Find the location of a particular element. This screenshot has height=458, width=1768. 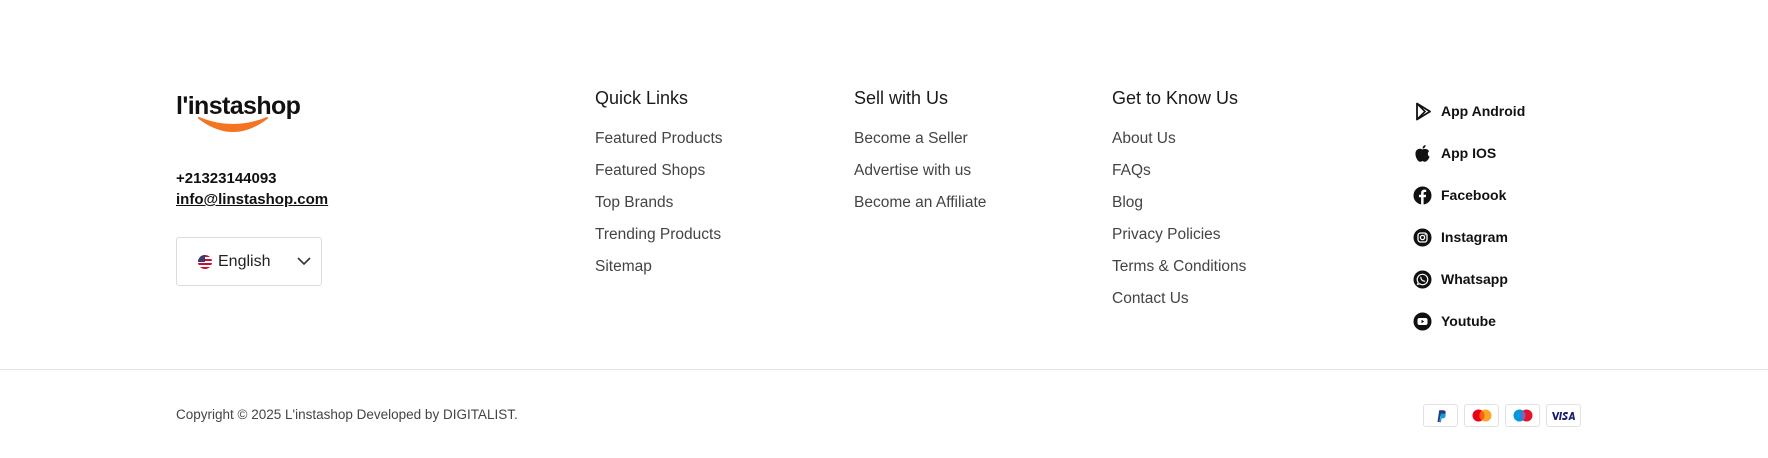

social-link-instagram: Instagram is located at coordinates (1469, 237).